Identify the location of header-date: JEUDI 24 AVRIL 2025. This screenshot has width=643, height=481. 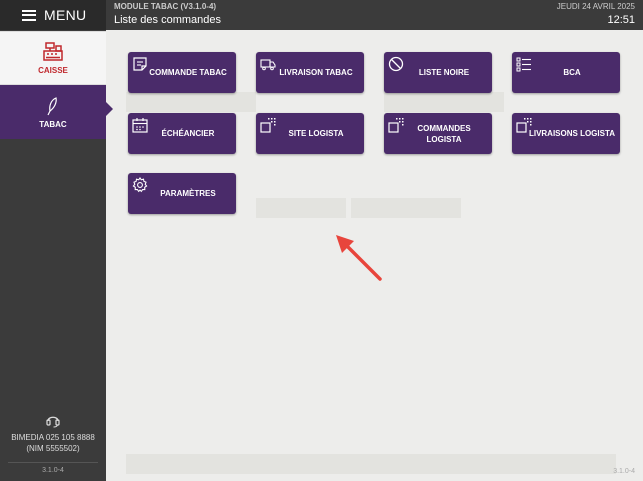
(595, 6).